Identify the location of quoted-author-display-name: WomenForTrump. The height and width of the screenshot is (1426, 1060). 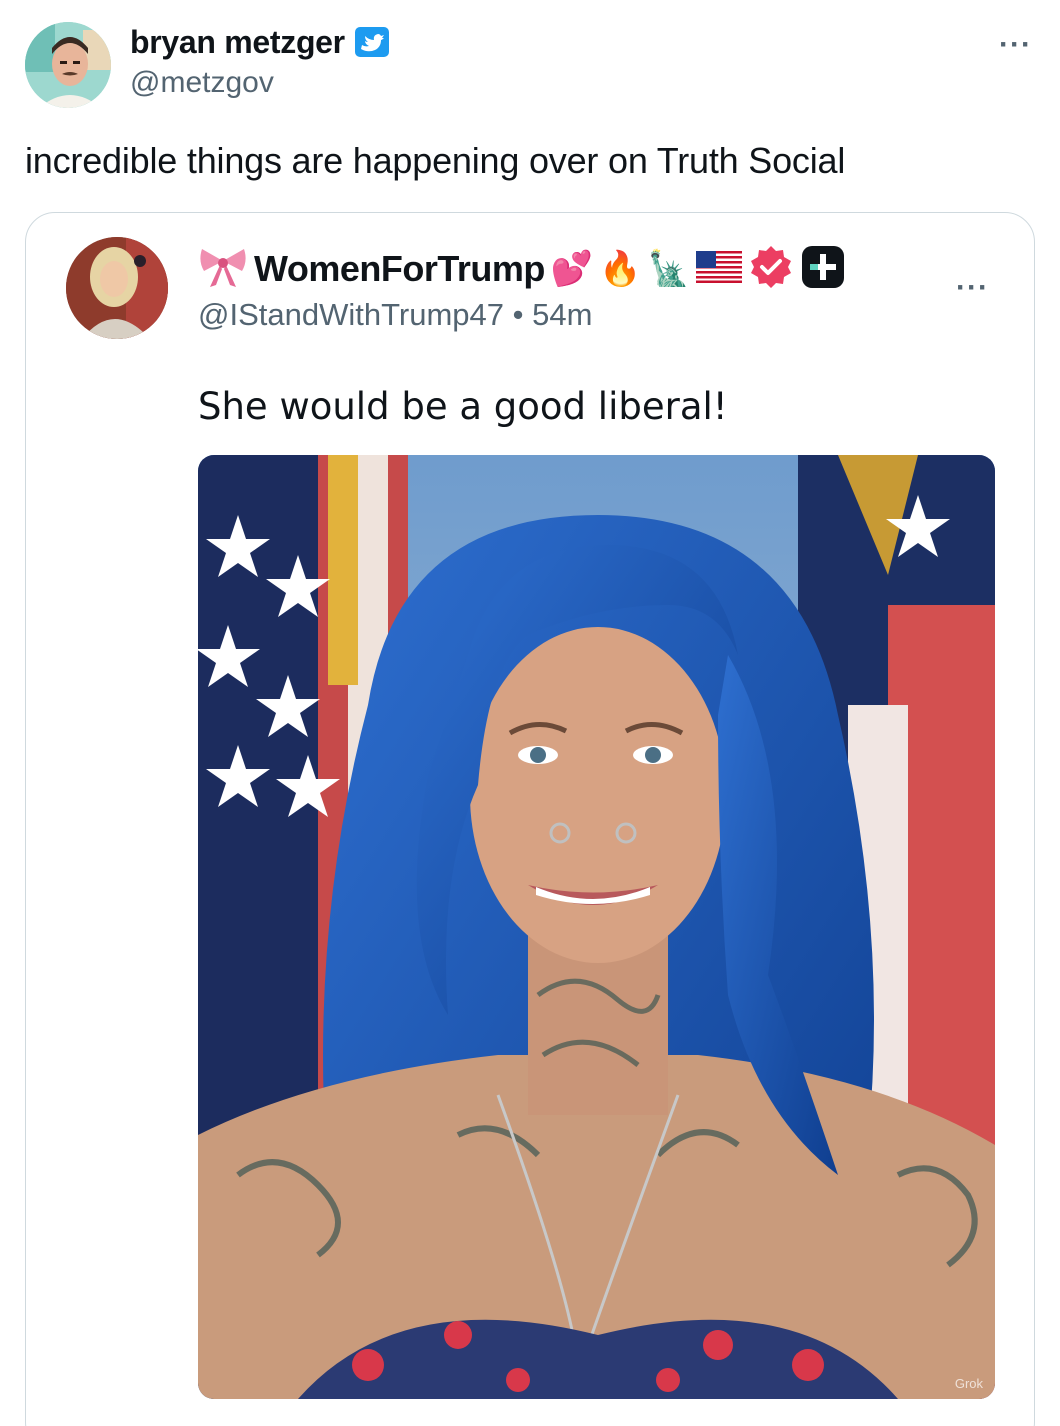
(399, 269).